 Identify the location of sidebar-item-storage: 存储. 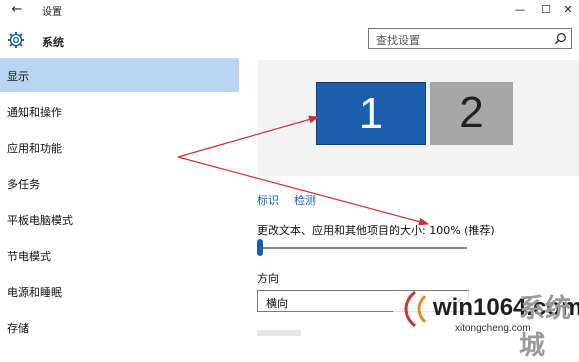
(119, 327).